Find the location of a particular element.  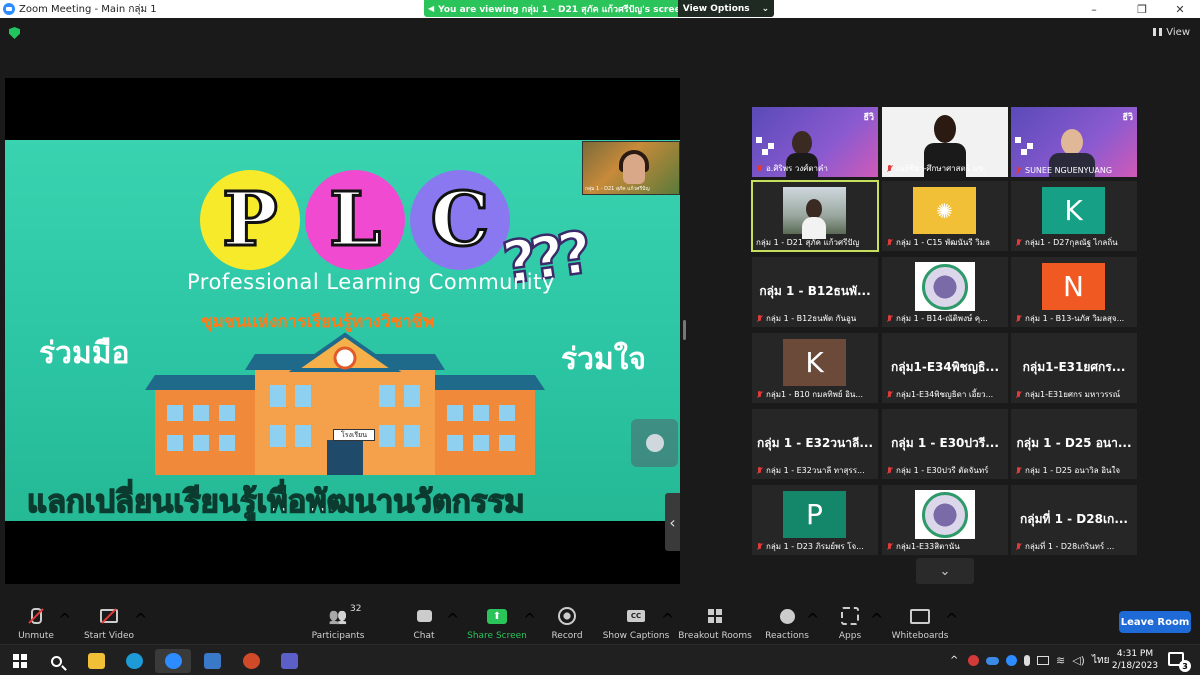

folder-icon is located at coordinates (96, 661).